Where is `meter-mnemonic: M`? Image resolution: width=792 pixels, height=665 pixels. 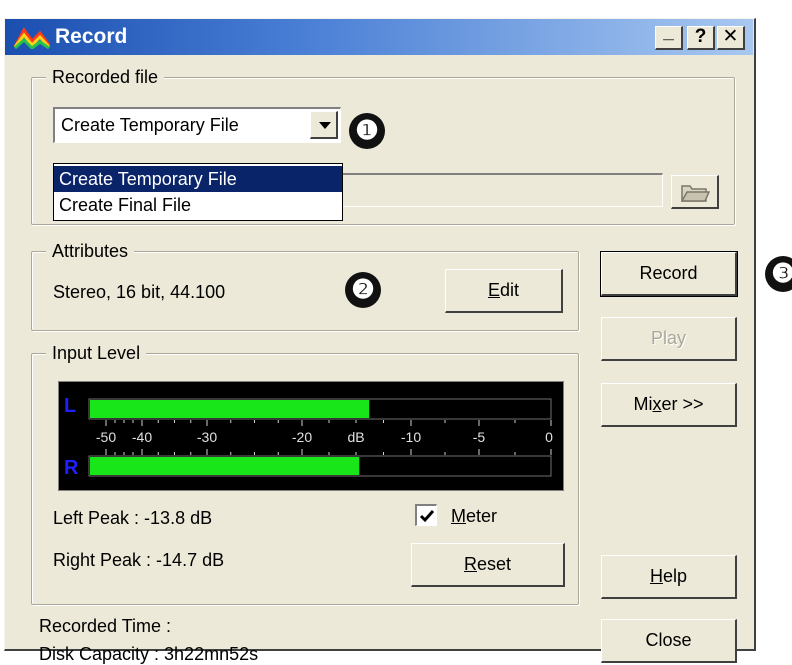 meter-mnemonic: M is located at coordinates (458, 516).